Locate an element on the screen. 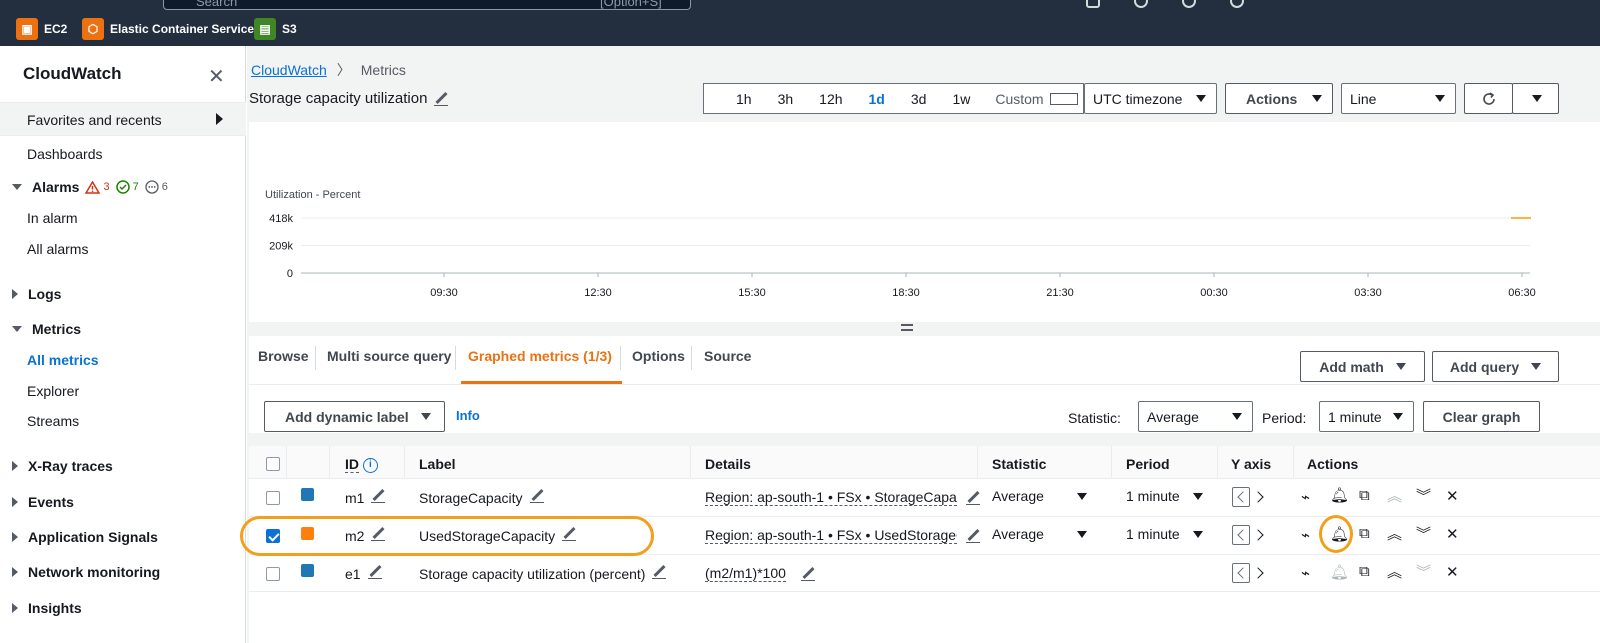  help-icon is located at coordinates (1189, 4).